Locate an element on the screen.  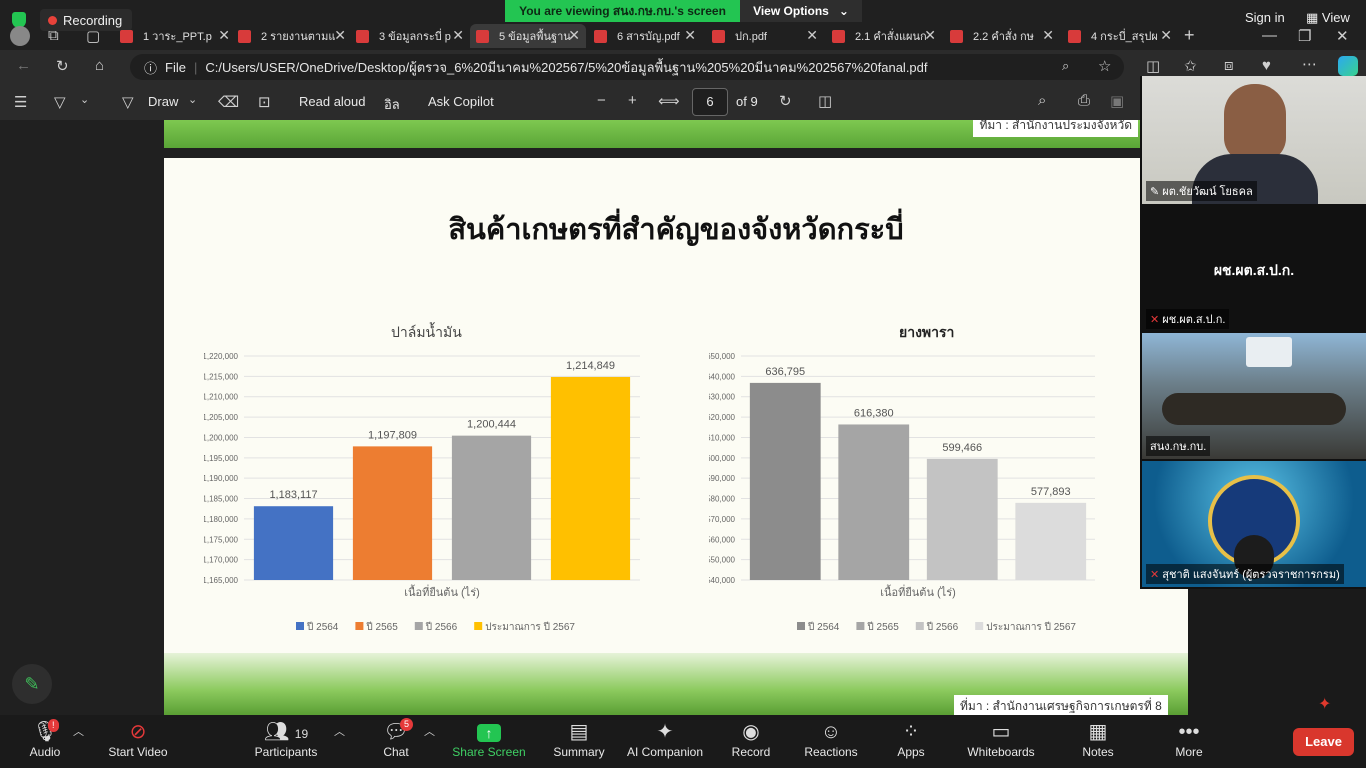
apps-button: ⁘ Apps is located at coordinates (911, 739).